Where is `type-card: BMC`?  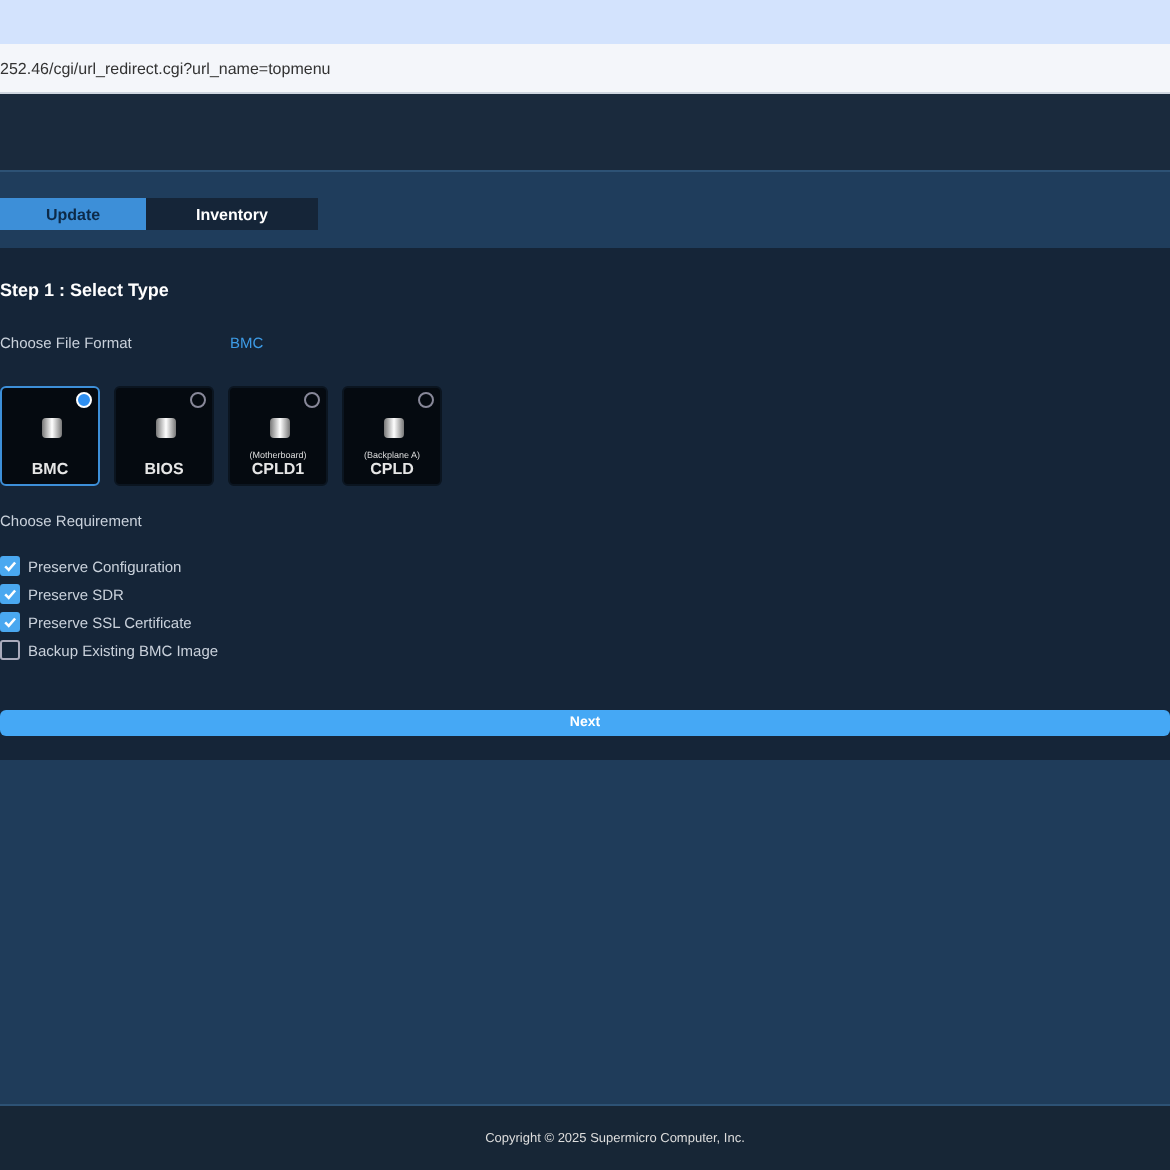 type-card: BMC is located at coordinates (50, 436).